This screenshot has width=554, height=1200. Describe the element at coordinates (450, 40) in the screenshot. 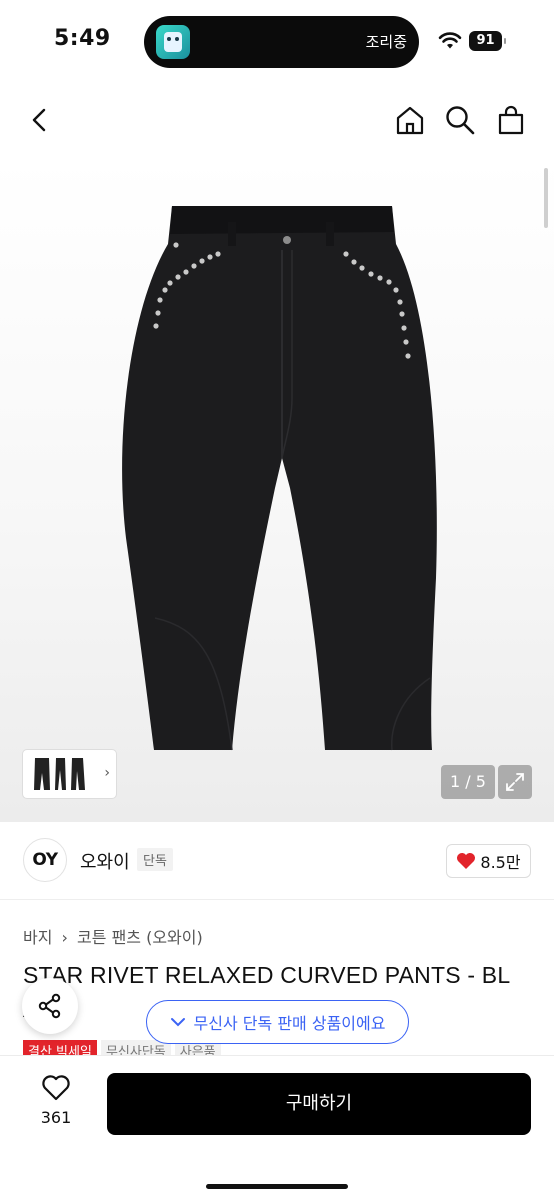

I see `wifi-icon` at that location.